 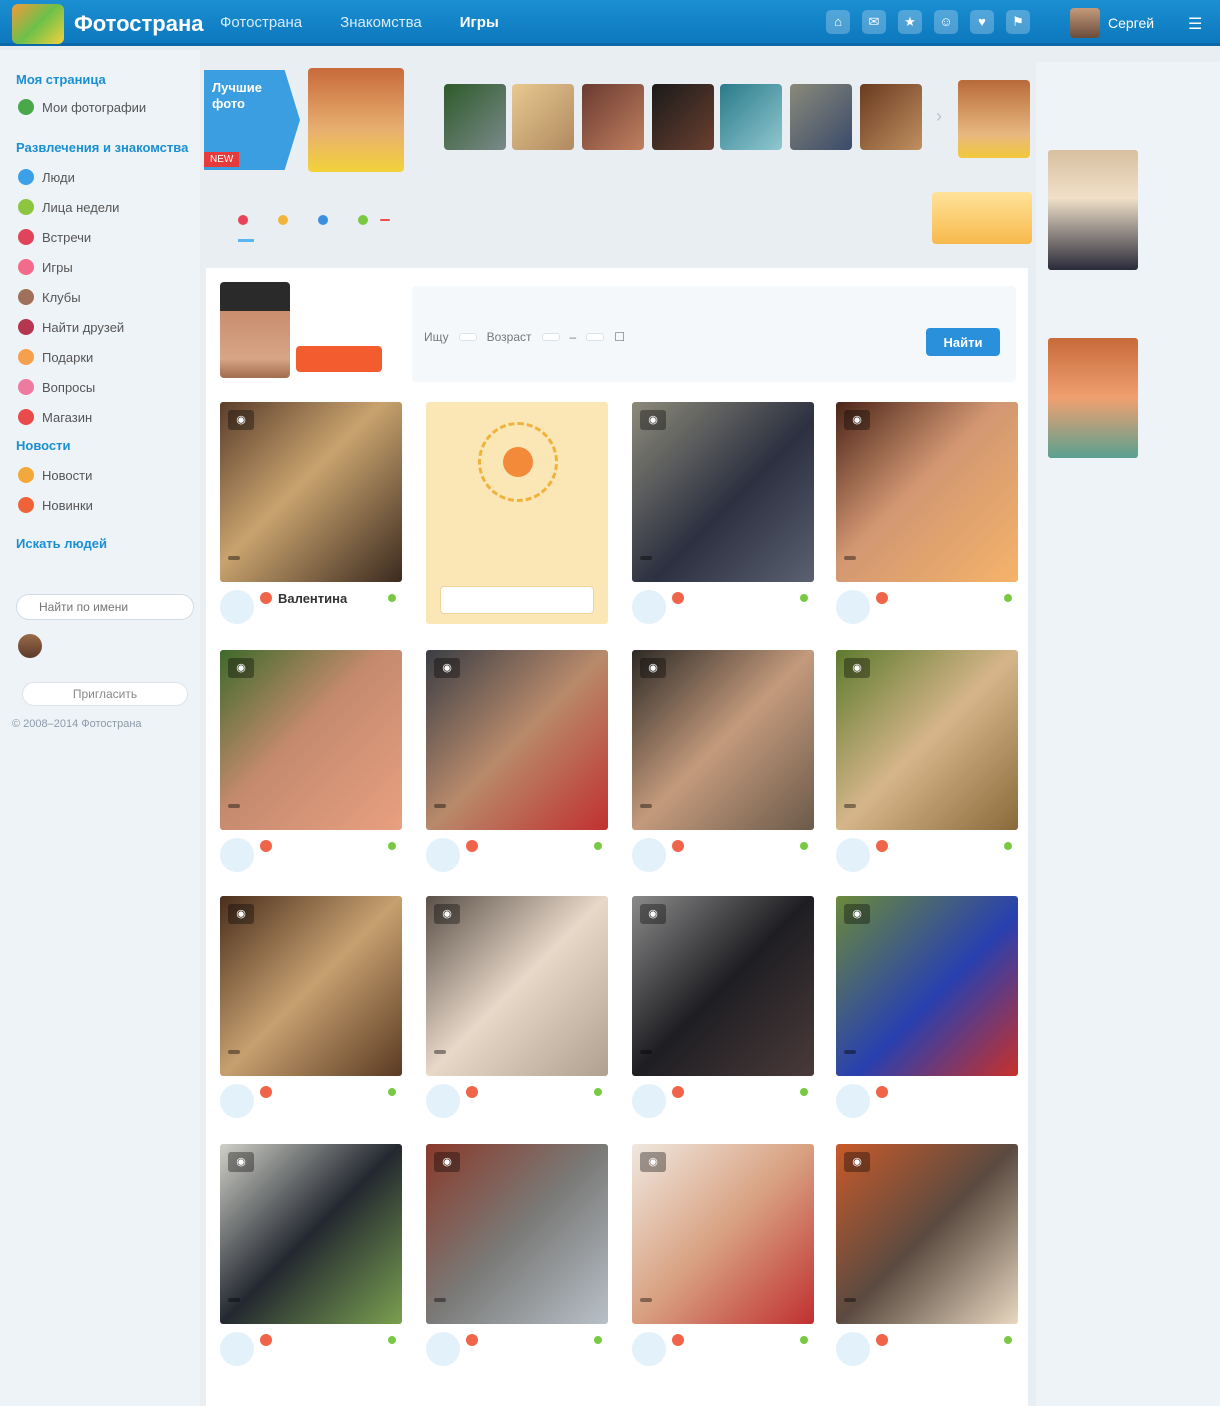 I want to click on sidebar-item: Подарки, so click(x=106, y=357).